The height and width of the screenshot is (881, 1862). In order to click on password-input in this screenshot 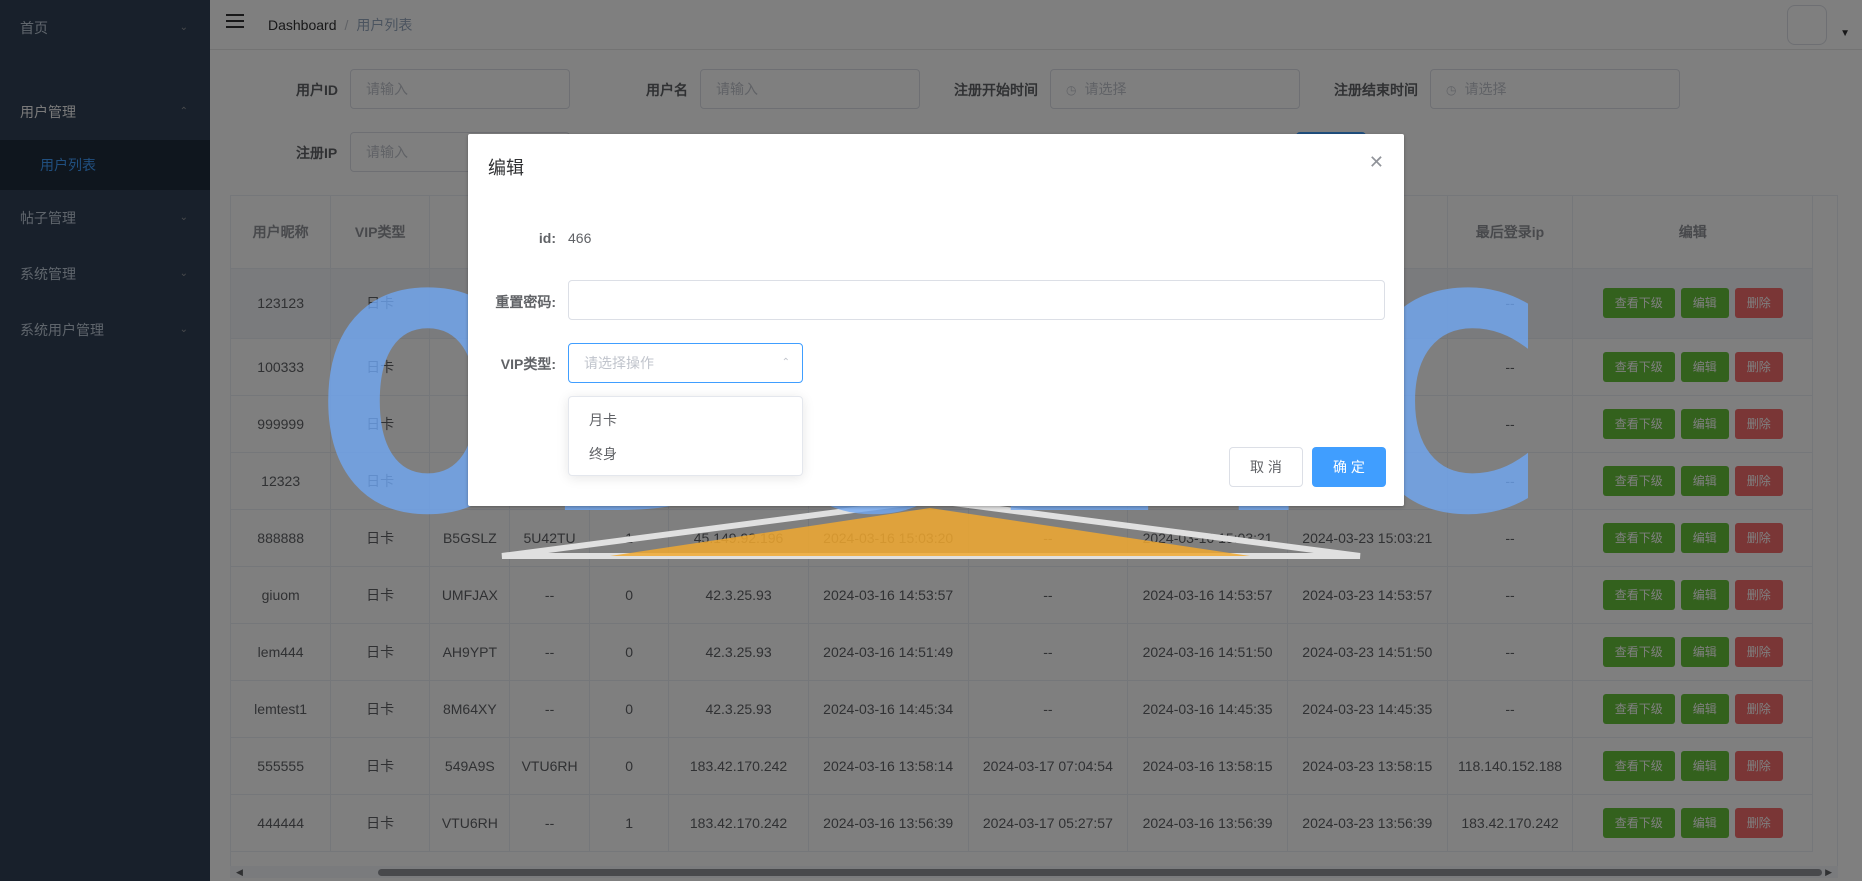, I will do `click(976, 300)`.